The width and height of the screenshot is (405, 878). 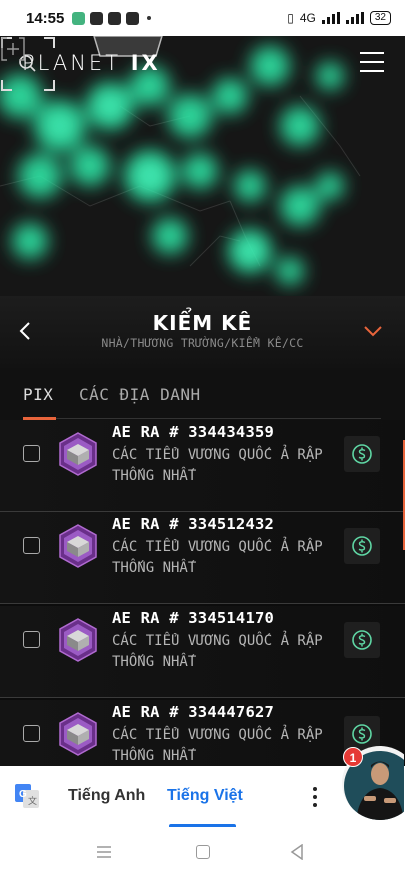 What do you see at coordinates (297, 852) in the screenshot?
I see `back-icon` at bounding box center [297, 852].